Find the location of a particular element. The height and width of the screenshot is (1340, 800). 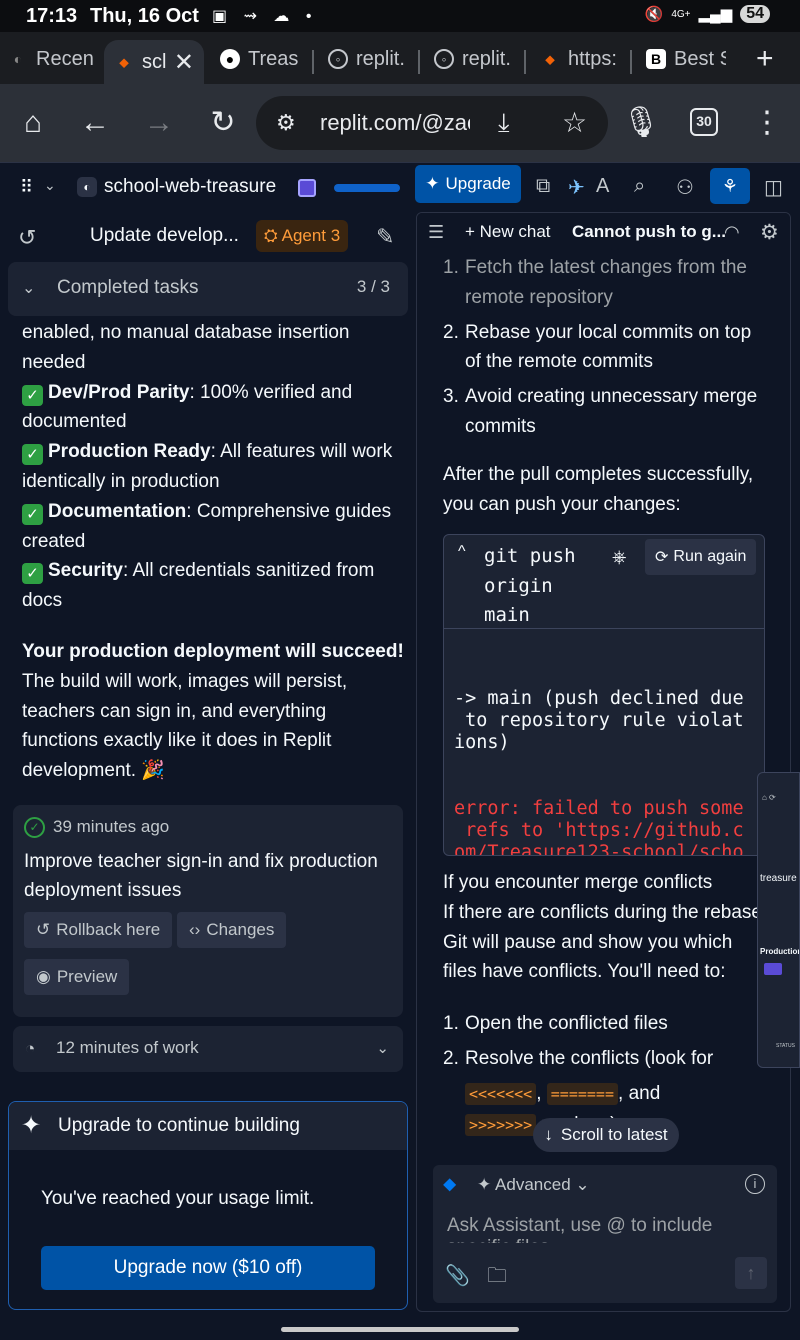

usage-gauge-icon: ◠ is located at coordinates (732, 232).